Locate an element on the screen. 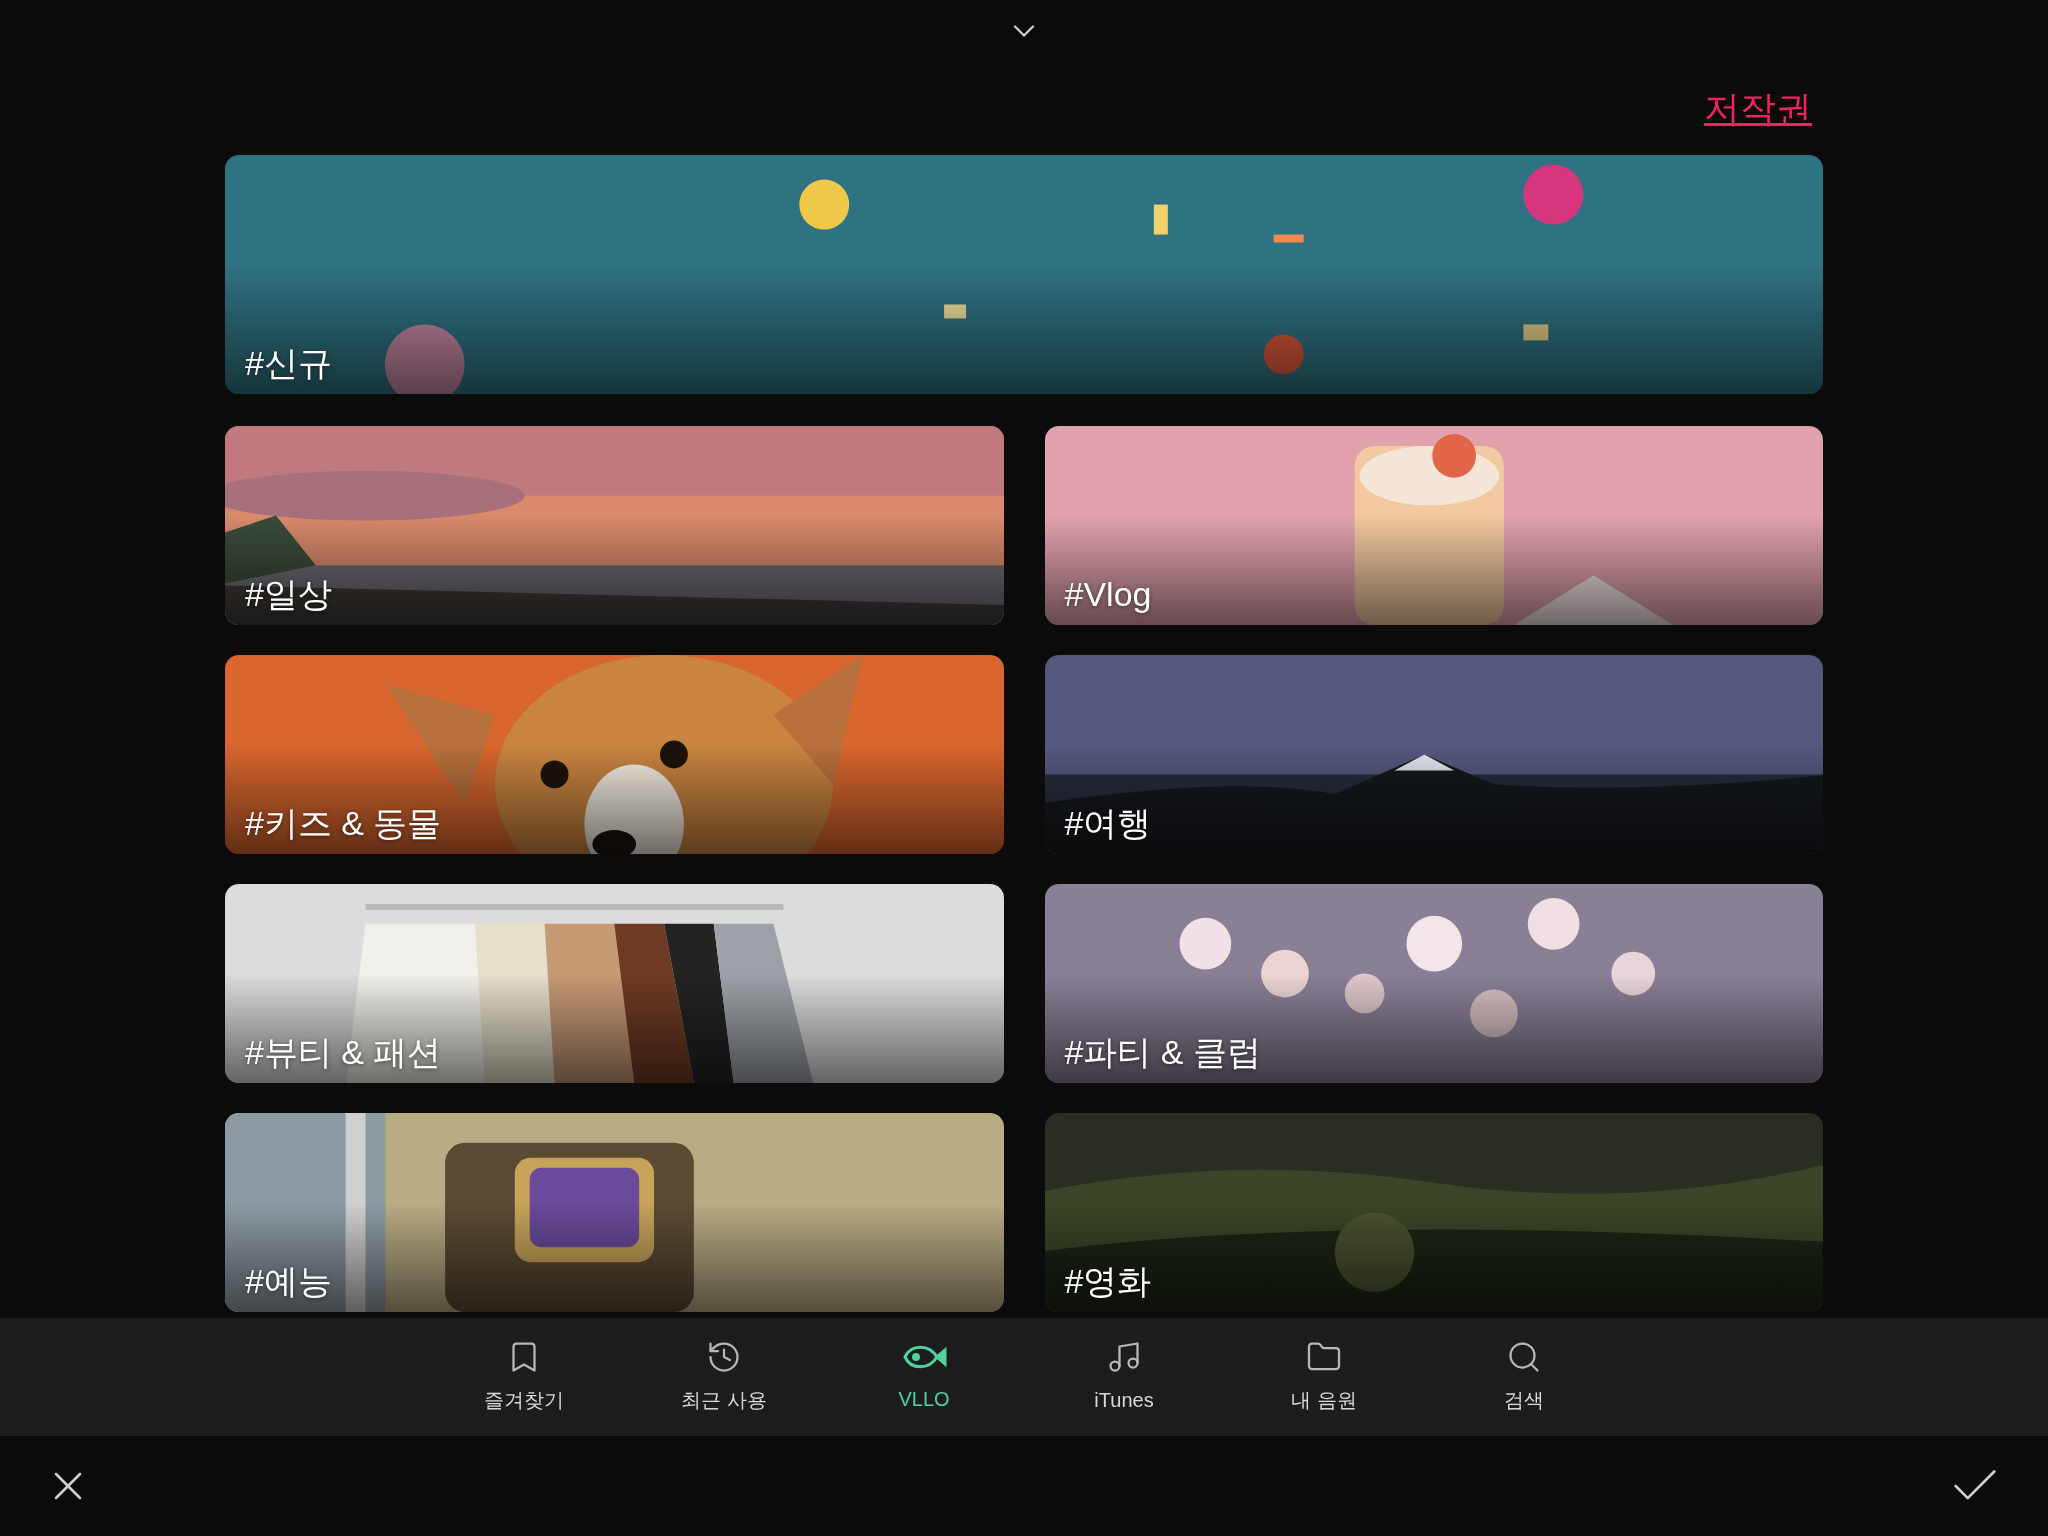 Image resolution: width=2048 pixels, height=1536 pixels. category-label: #Vlog is located at coordinates (1108, 594).